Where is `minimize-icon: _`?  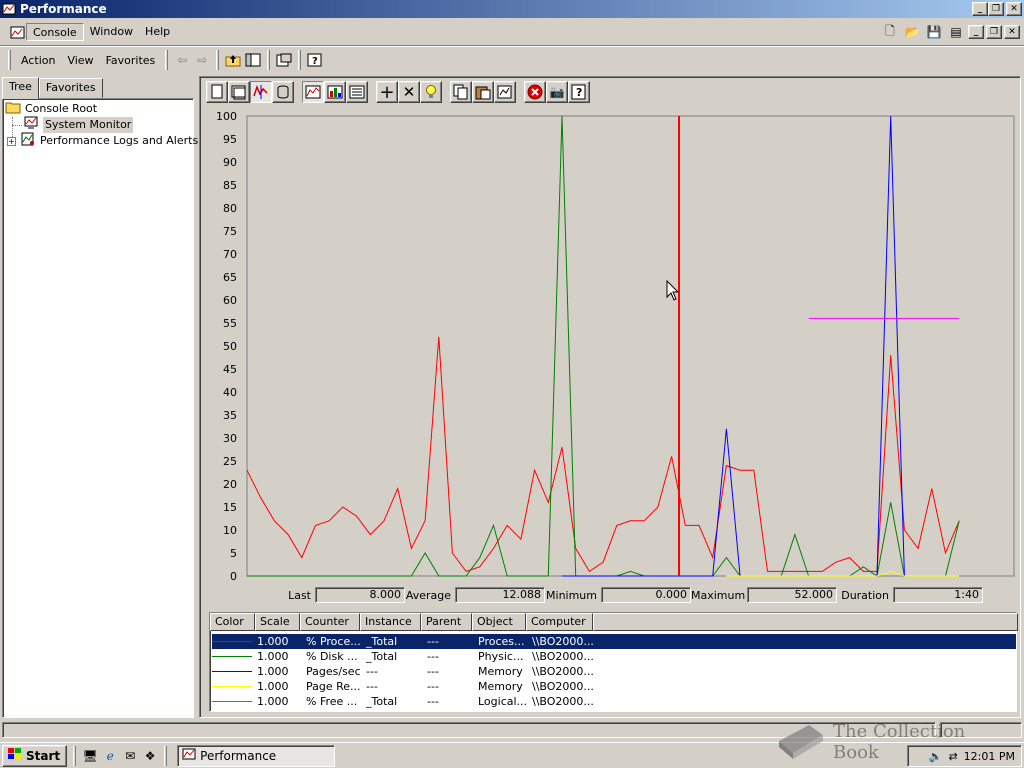 minimize-icon: _ is located at coordinates (980, 9).